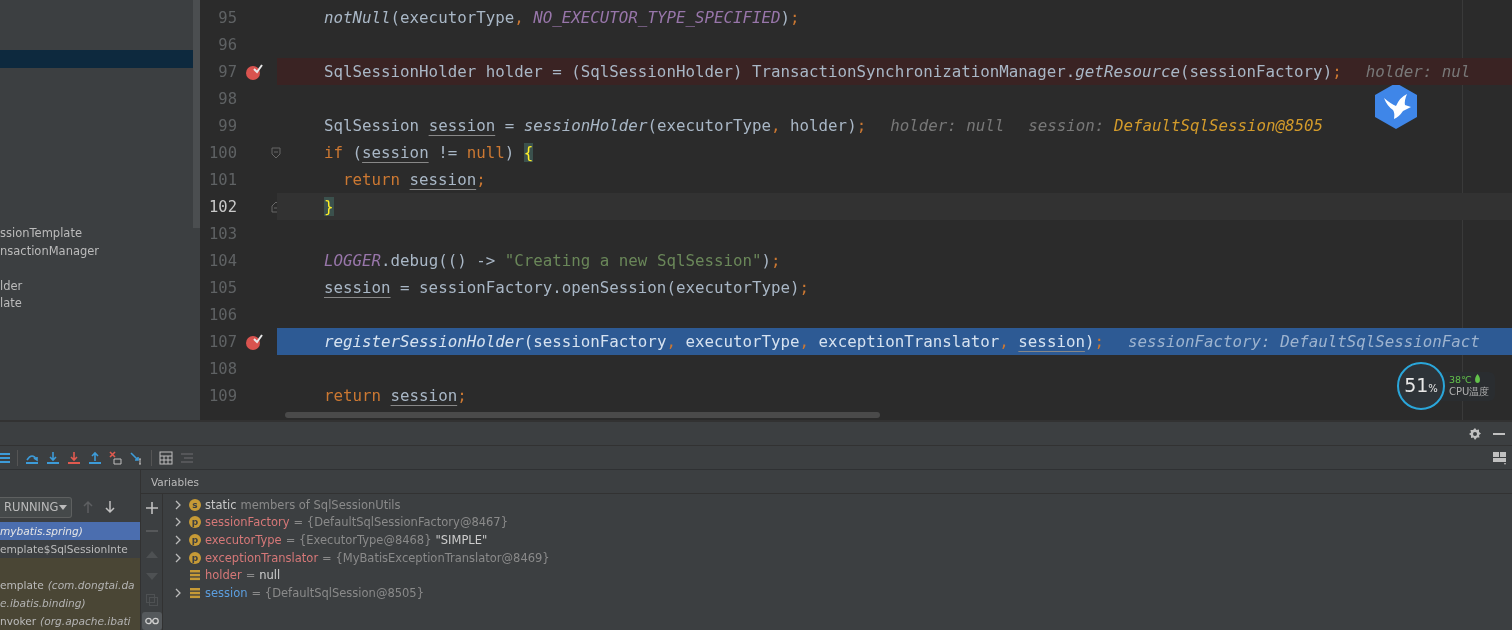 The image size is (1512, 630). Describe the element at coordinates (223, 395) in the screenshot. I see `line-number: 109` at that location.